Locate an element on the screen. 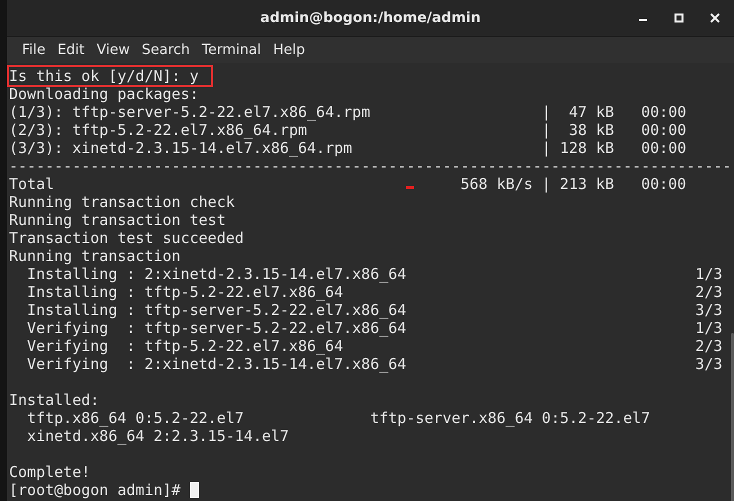  terminal-line: Running transaction is located at coordinates (95, 256).